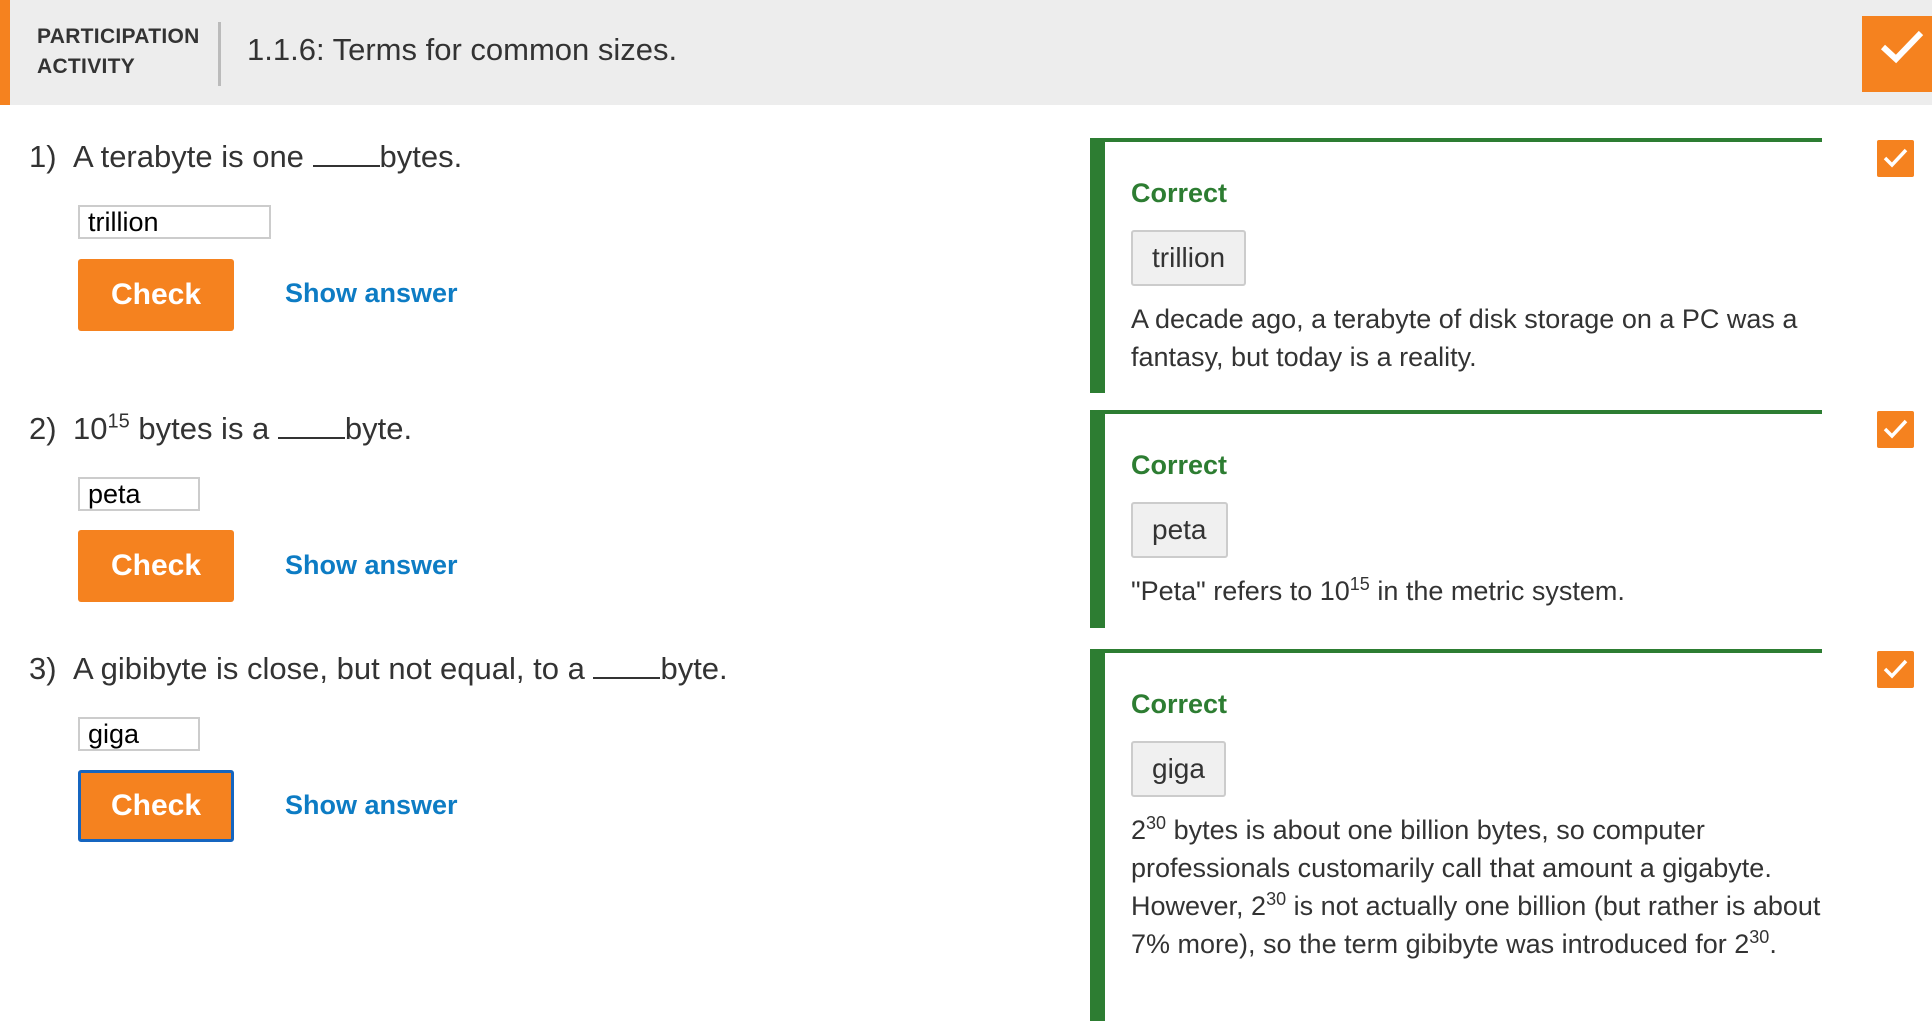  Describe the element at coordinates (1497, 591) in the screenshot. I see `feedback-text-after: in the metric system.` at that location.